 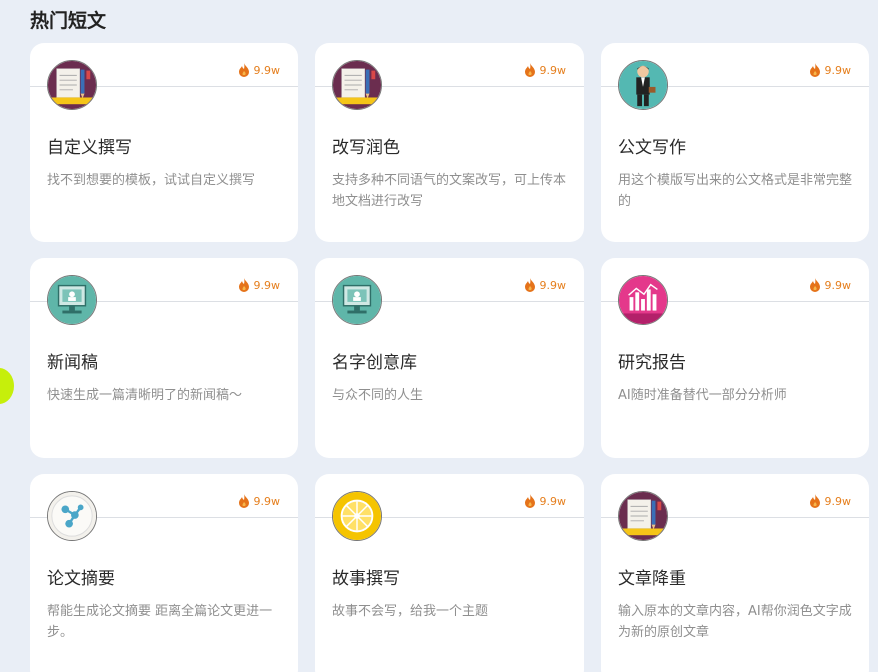 I want to click on template-card: 9.9w 故事撰写 故事不会写，给我一个主题, so click(x=449, y=573).